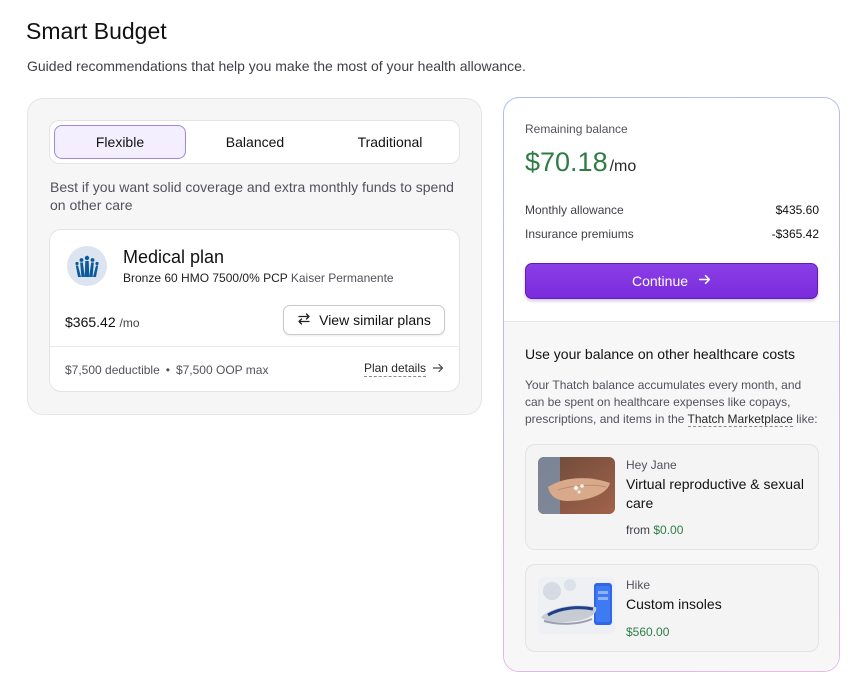  Describe the element at coordinates (342, 278) in the screenshot. I see `plan-carrier: Kaiser Permanente` at that location.